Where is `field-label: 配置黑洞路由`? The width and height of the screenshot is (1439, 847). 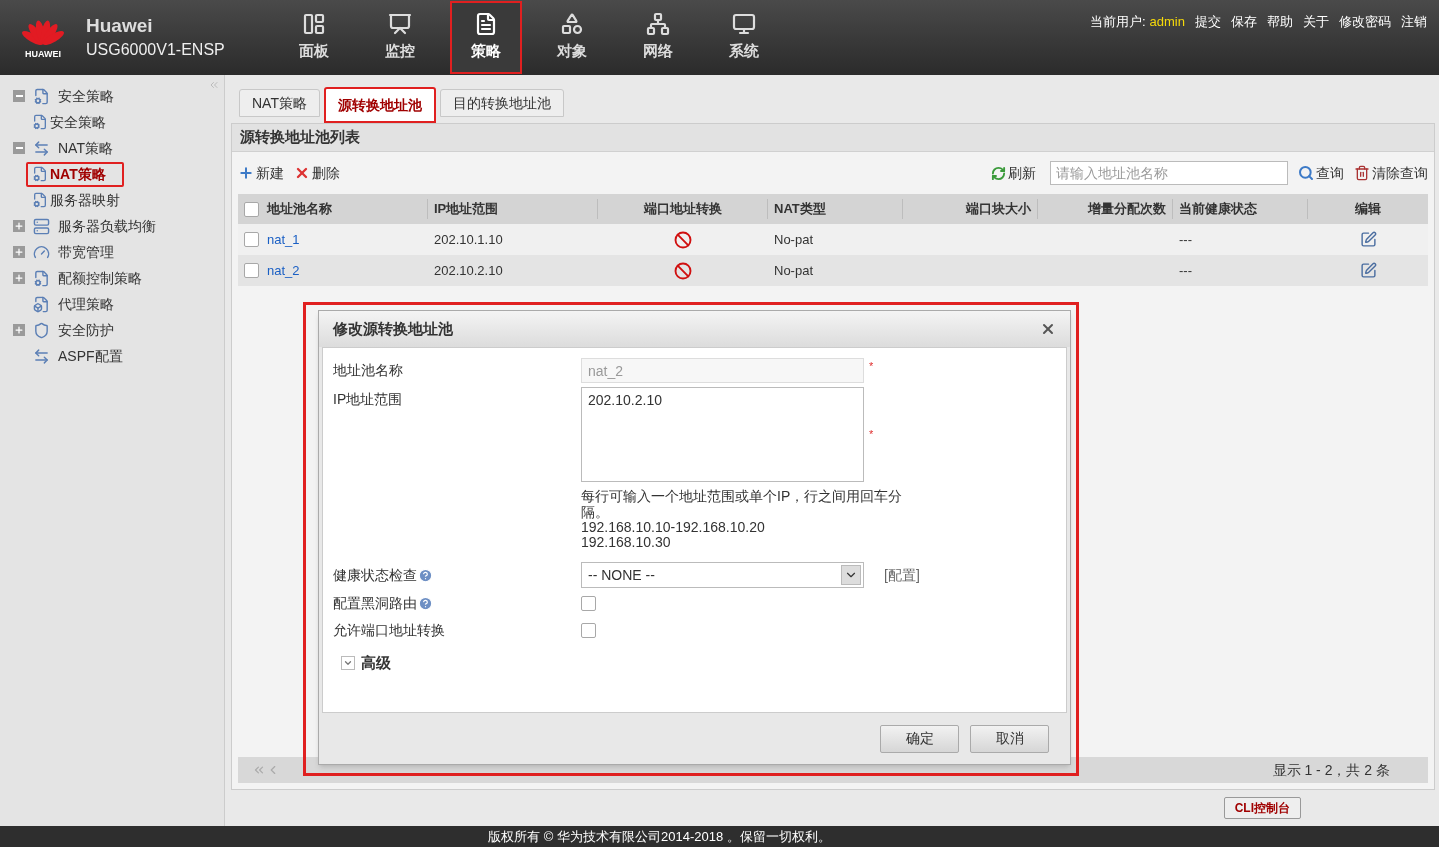
field-label: 配置黑洞路由 is located at coordinates (375, 603).